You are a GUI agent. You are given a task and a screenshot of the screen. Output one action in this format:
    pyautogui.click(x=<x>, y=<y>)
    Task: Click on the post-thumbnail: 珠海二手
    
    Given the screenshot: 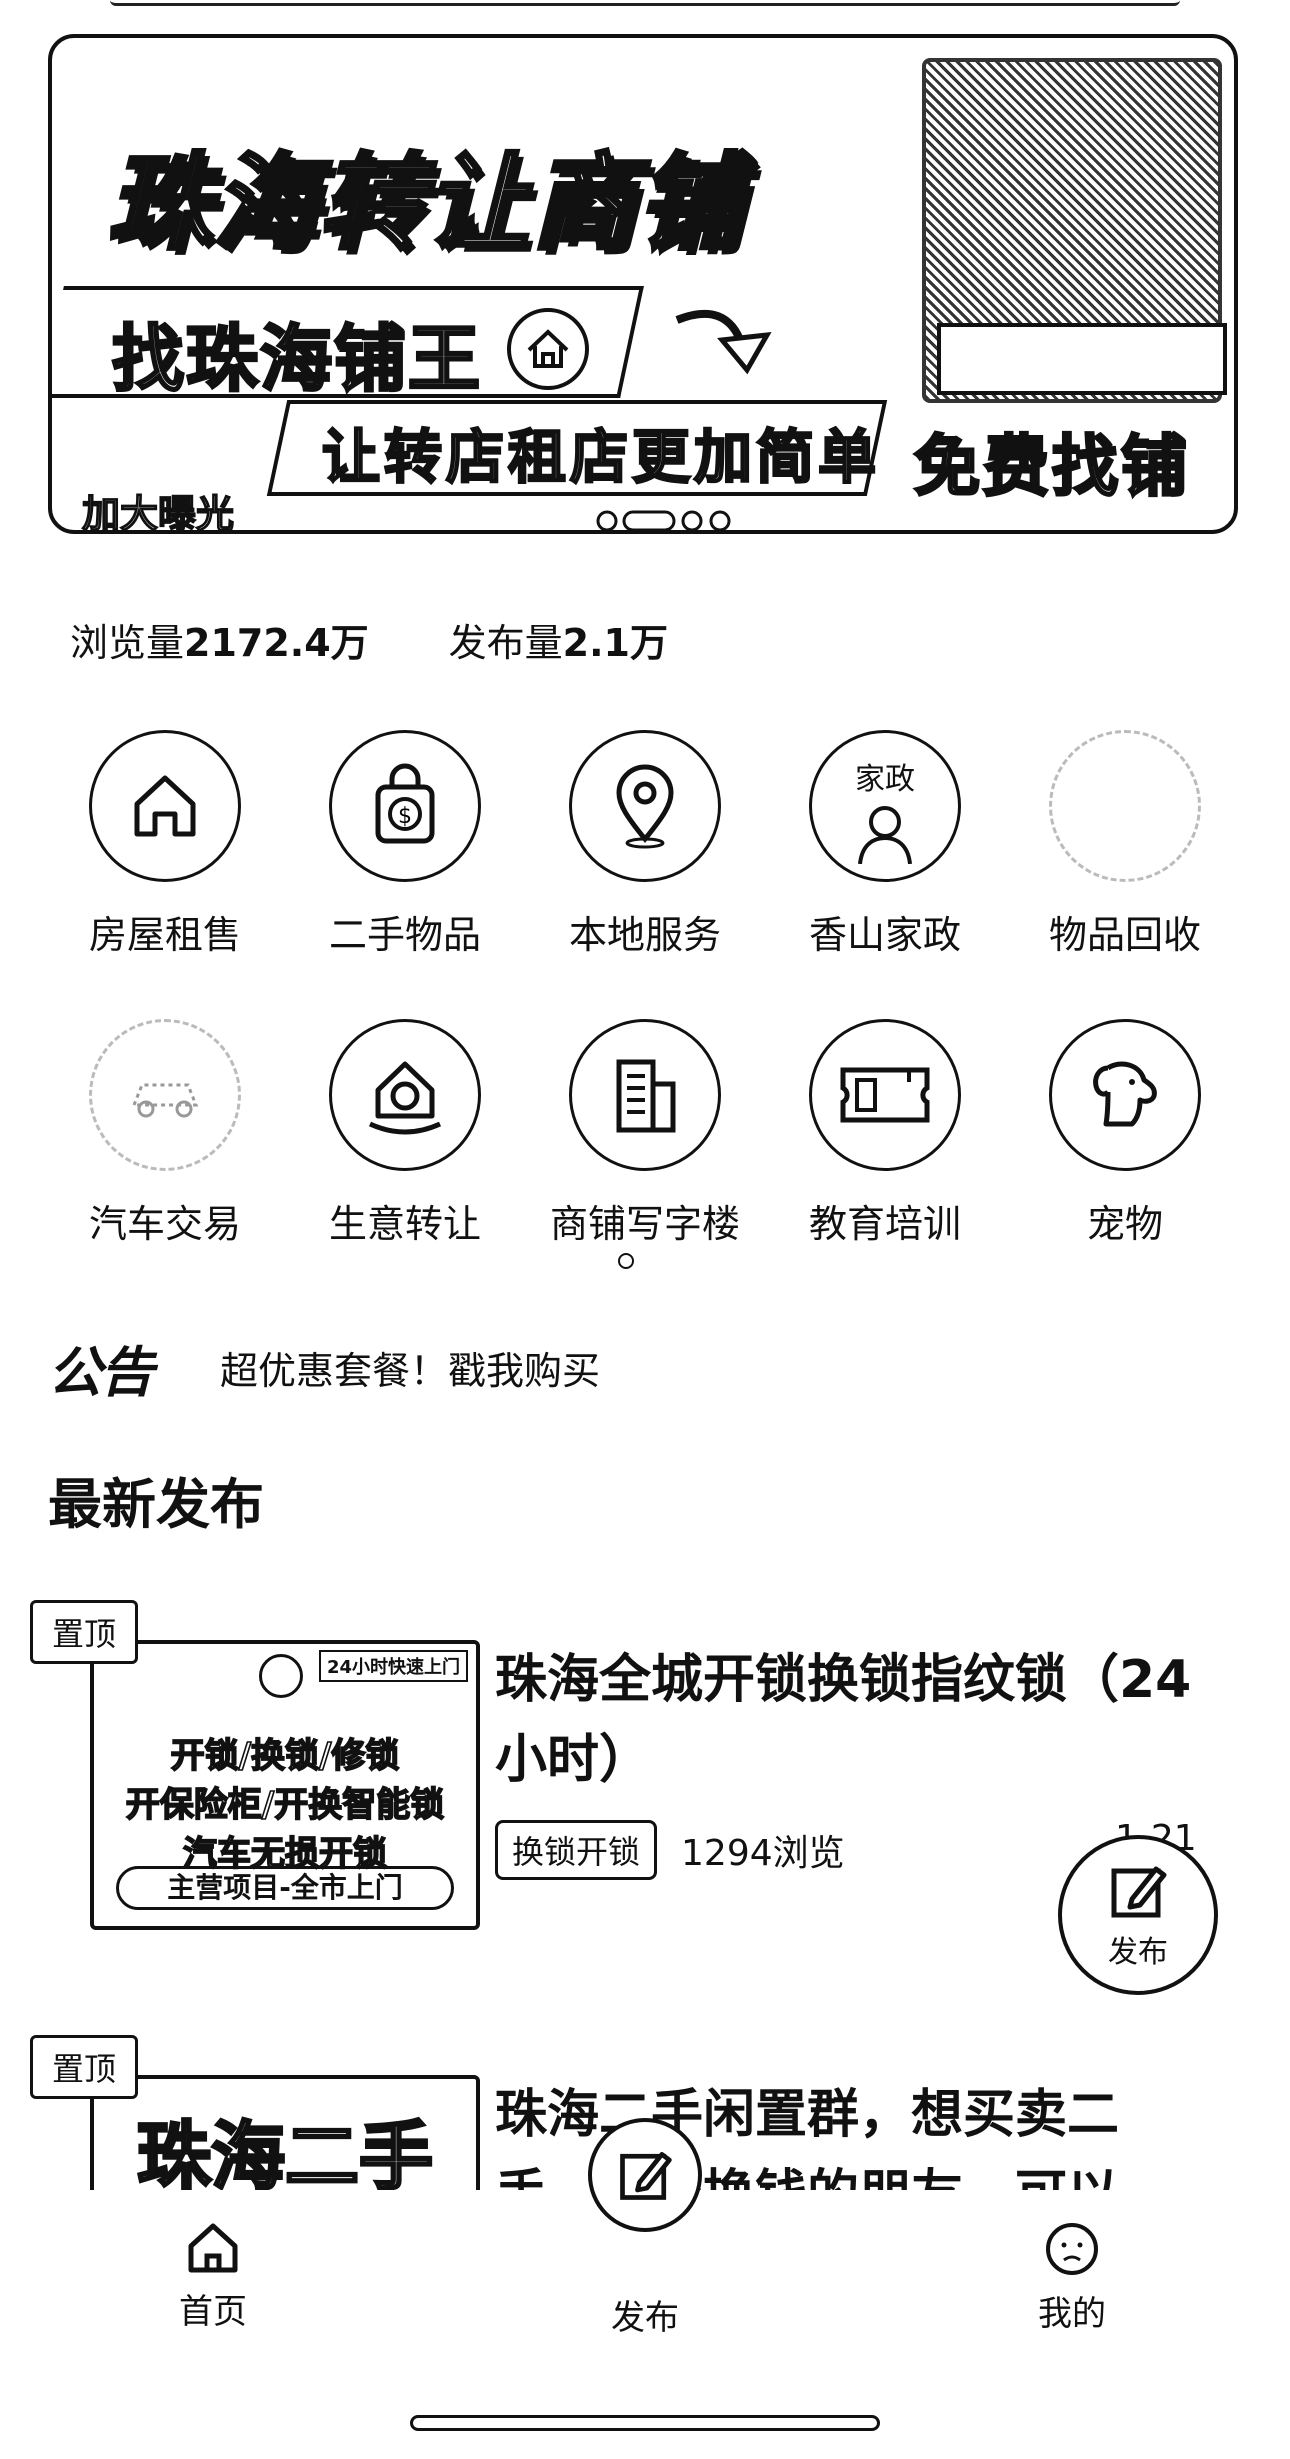 What is the action you would take?
    pyautogui.click(x=285, y=2132)
    